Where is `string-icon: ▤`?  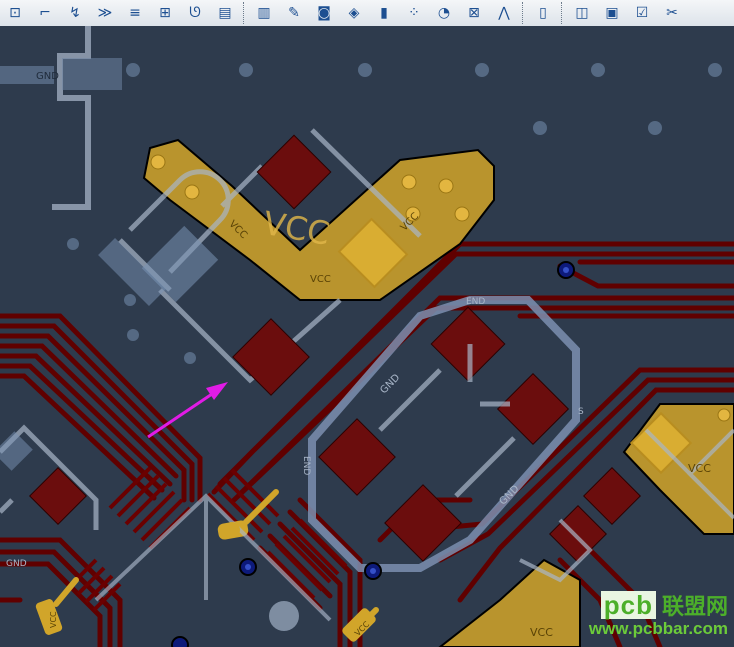
string-icon: ▤ is located at coordinates (225, 13).